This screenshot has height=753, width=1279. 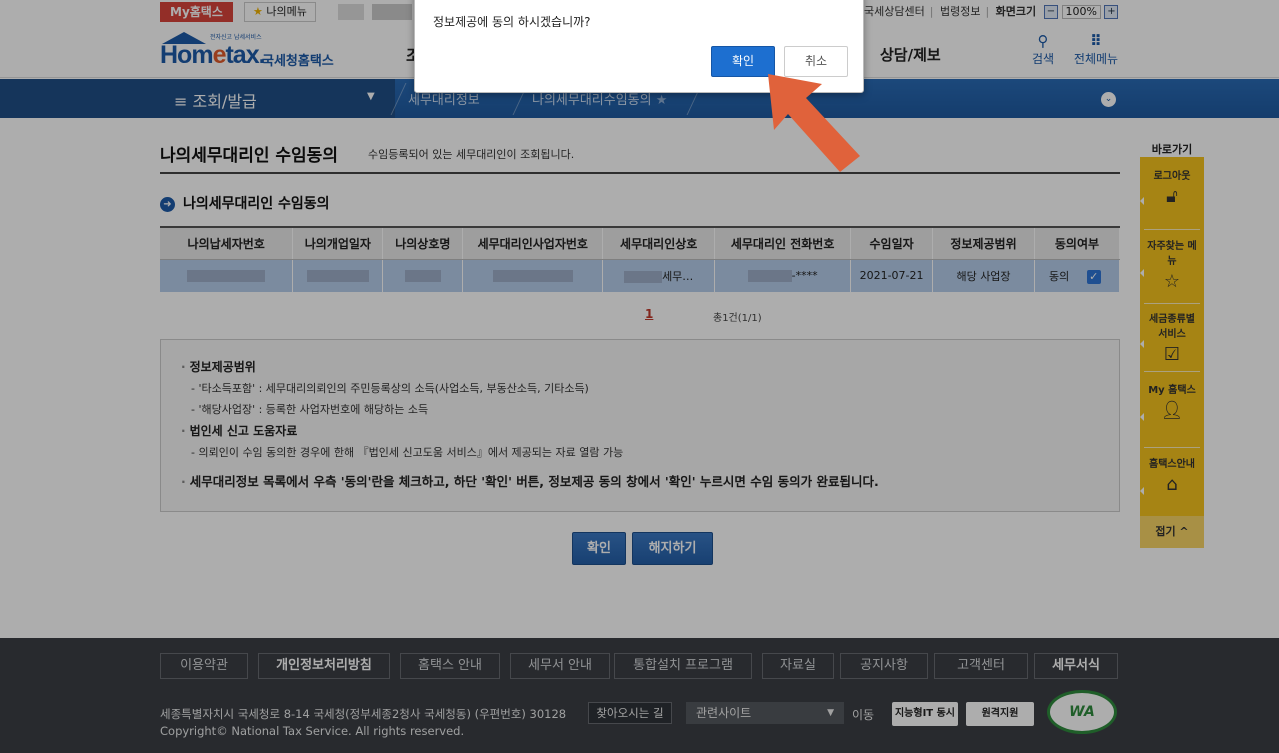 What do you see at coordinates (814, 123) in the screenshot?
I see `pointer-arrow-icon` at bounding box center [814, 123].